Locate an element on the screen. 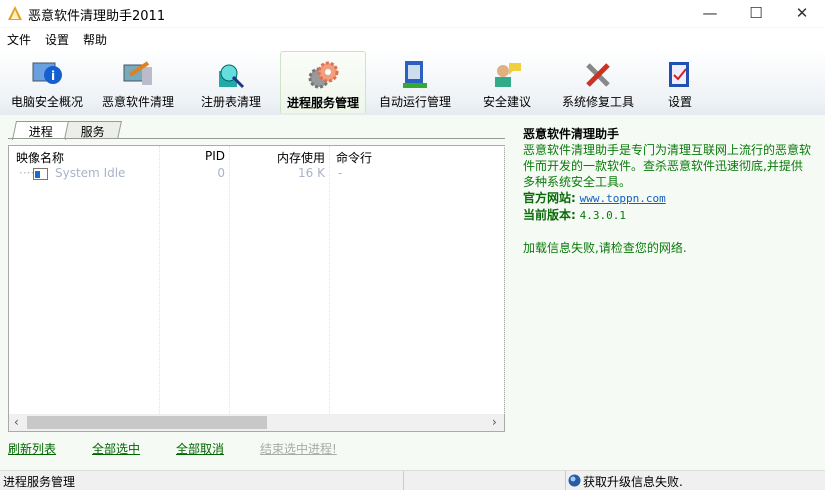 Image resolution: width=825 pixels, height=490 pixels. startup-icon is located at coordinates (415, 74).